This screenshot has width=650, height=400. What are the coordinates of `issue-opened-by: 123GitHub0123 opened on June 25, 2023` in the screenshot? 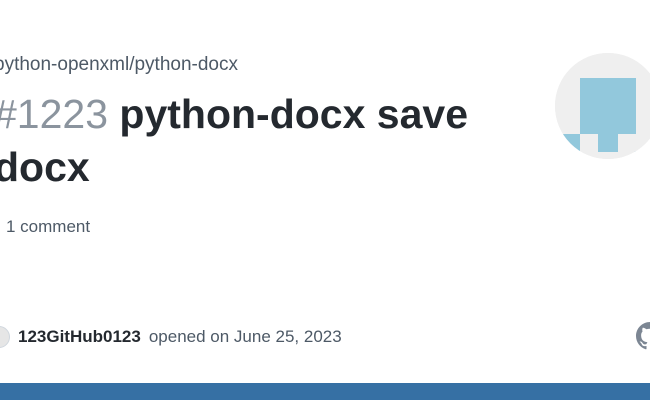 It's located at (171, 337).